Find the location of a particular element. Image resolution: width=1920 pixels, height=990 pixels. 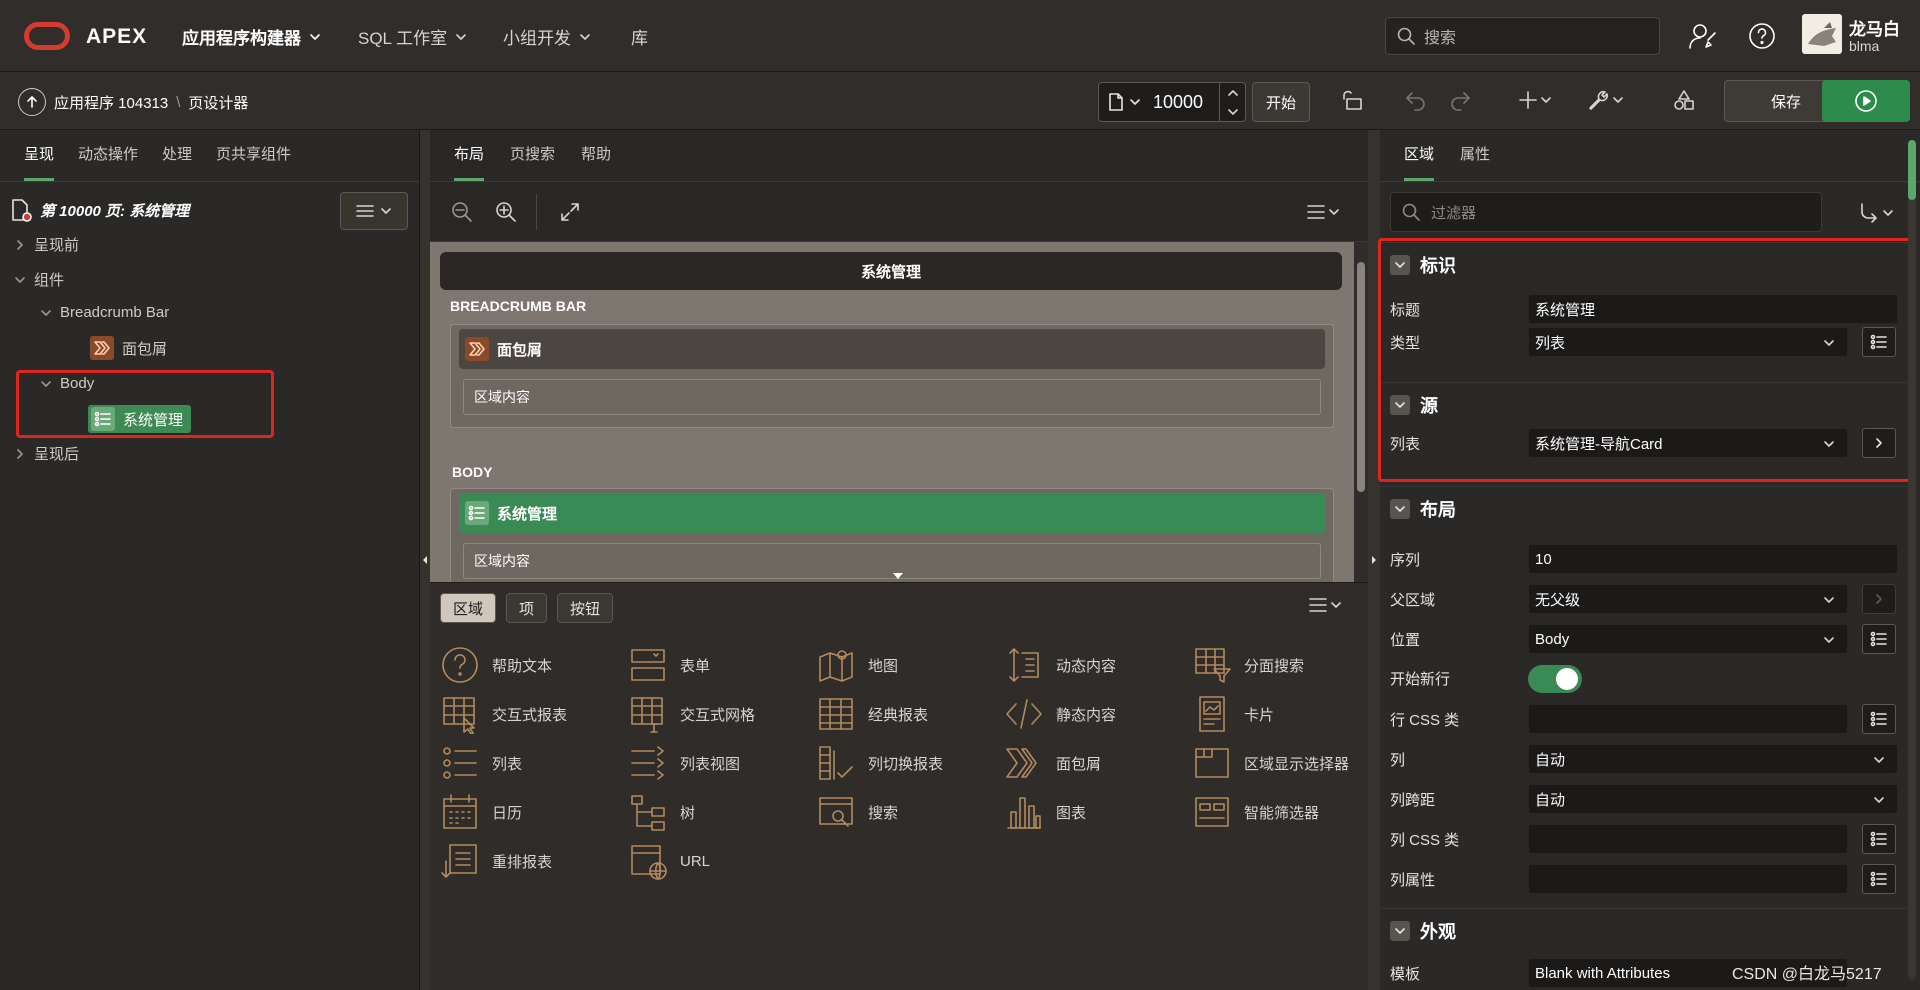

gallery-dynamic-content: 动态内容 is located at coordinates (1060, 665).